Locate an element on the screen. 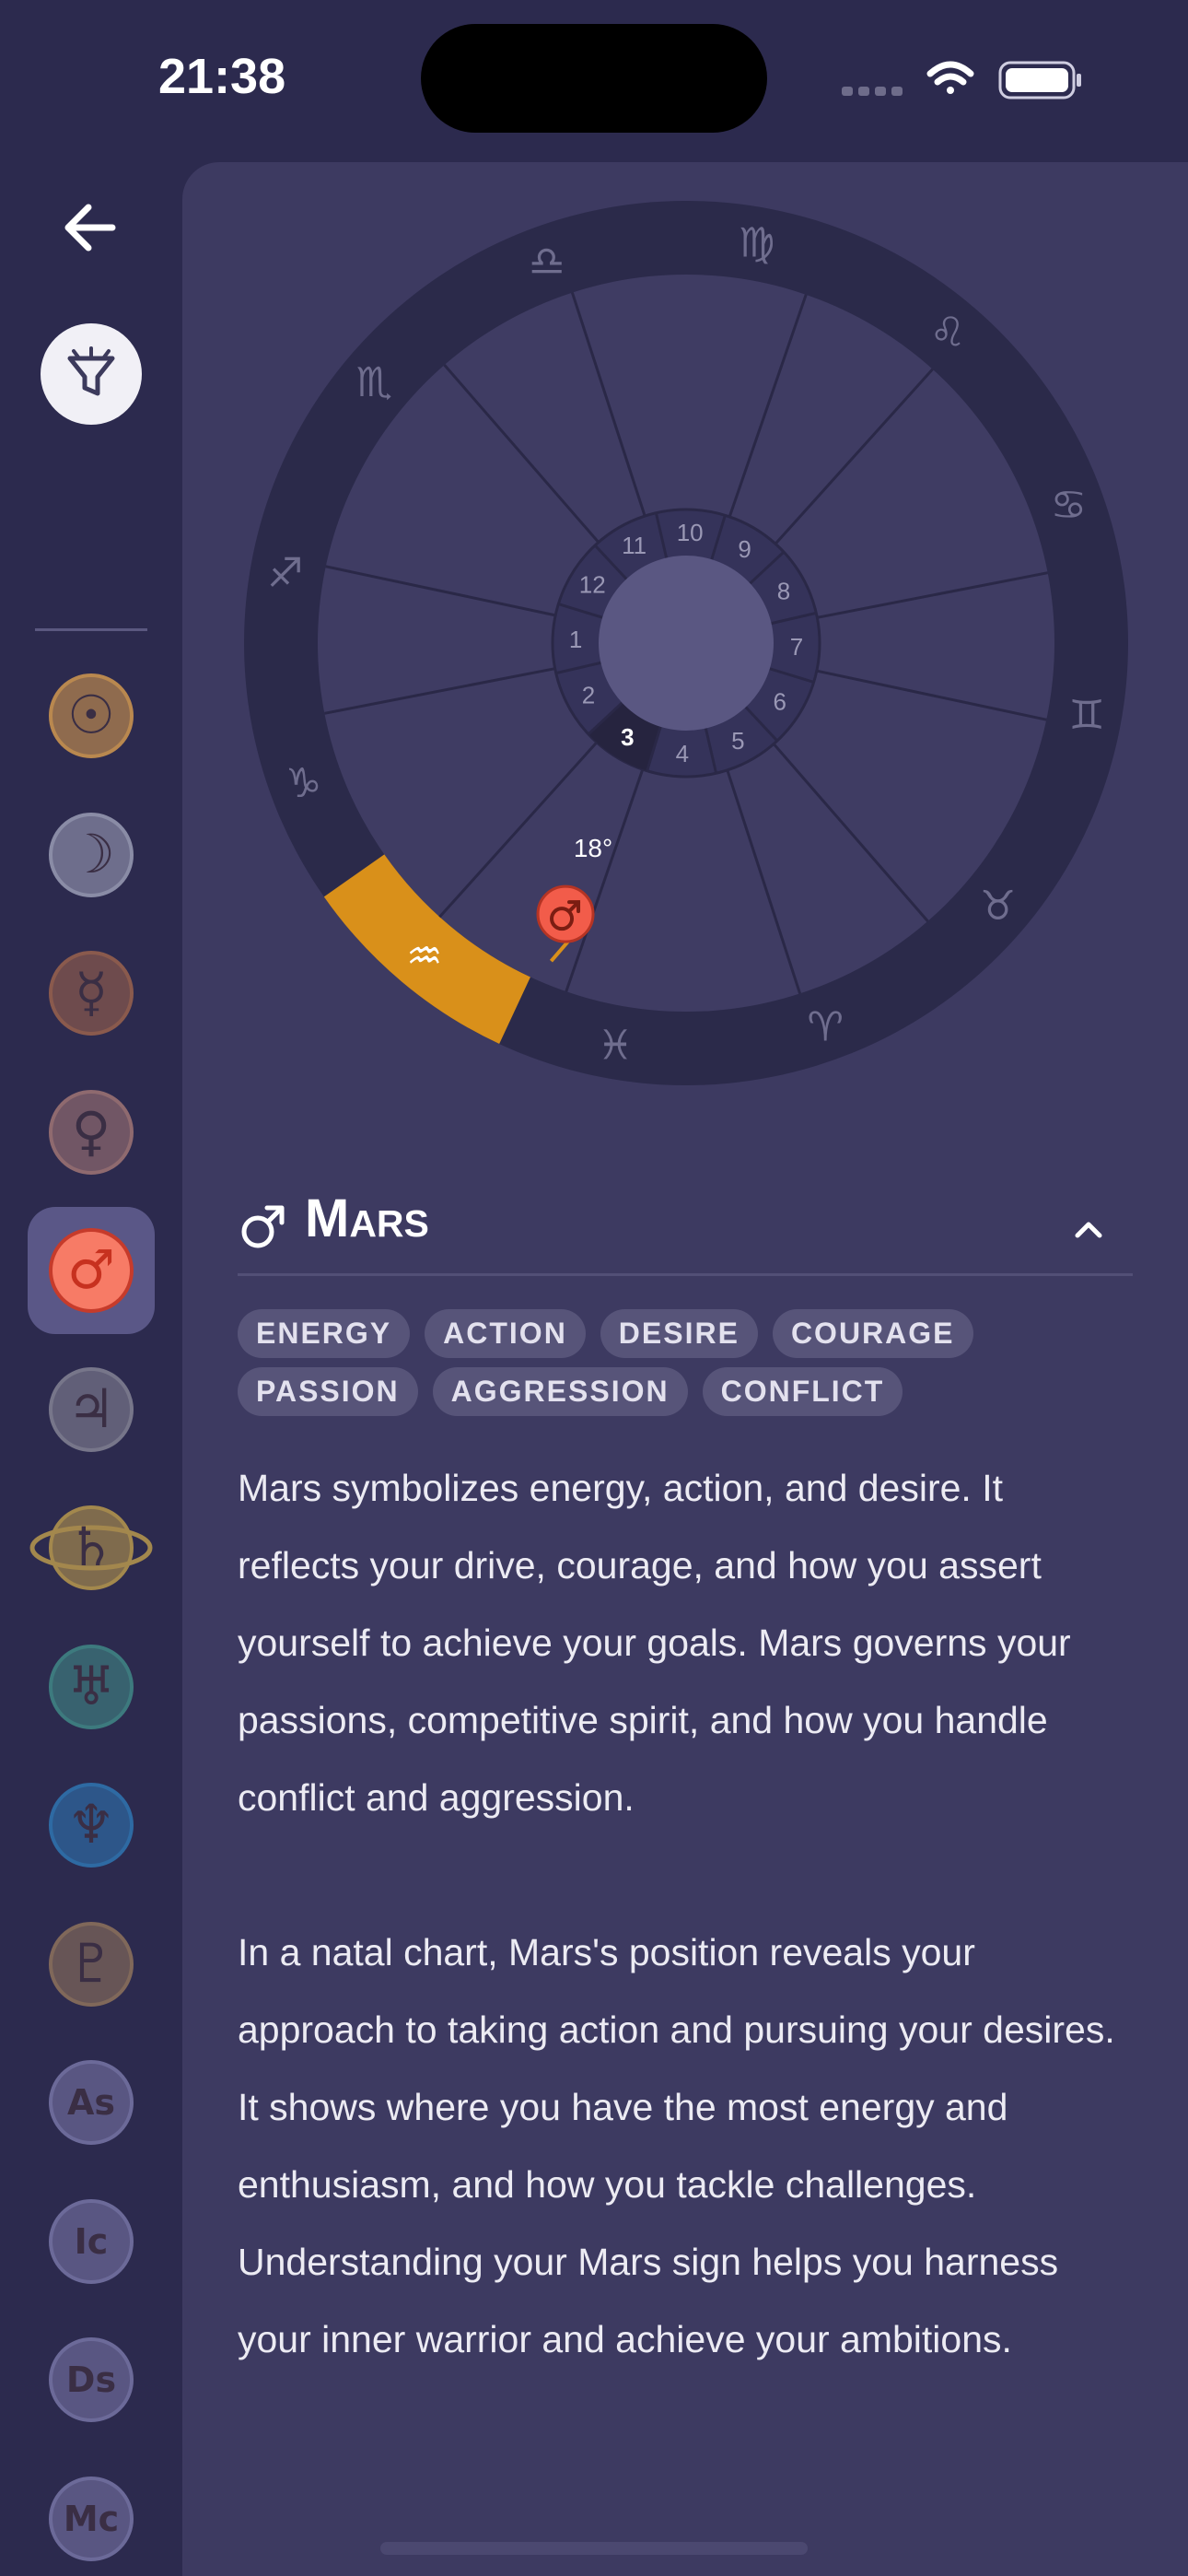  sidebar-item-midheaven: Mc is located at coordinates (91, 2515).